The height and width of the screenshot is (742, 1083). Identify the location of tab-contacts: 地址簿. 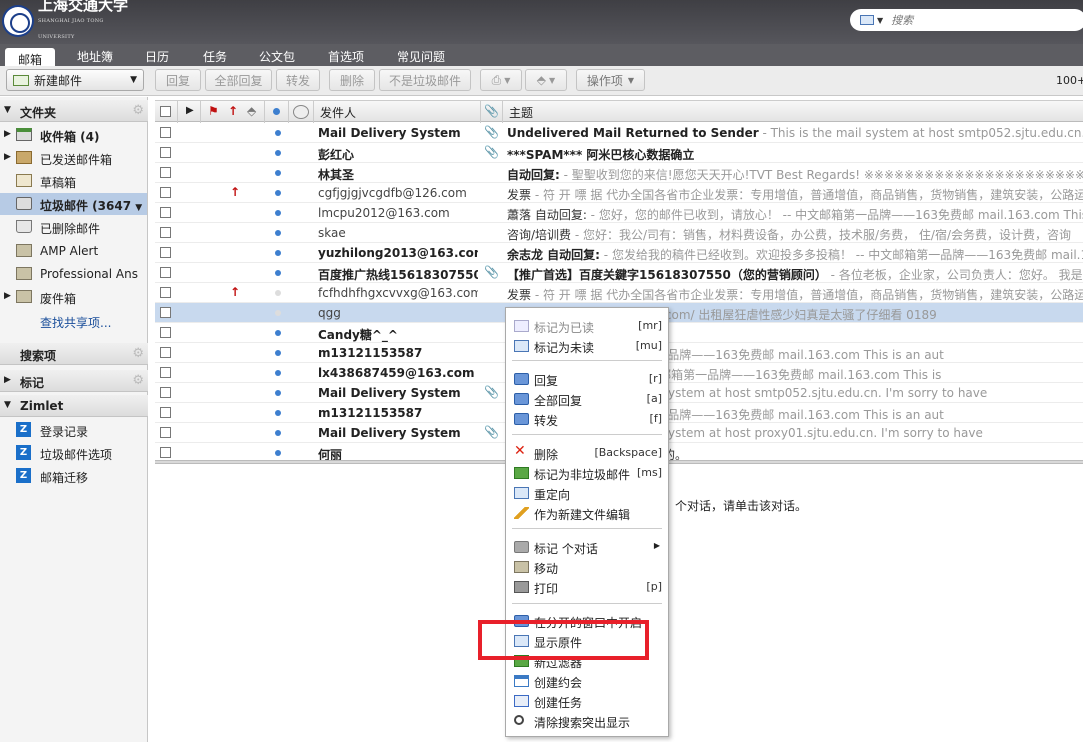
(95, 56).